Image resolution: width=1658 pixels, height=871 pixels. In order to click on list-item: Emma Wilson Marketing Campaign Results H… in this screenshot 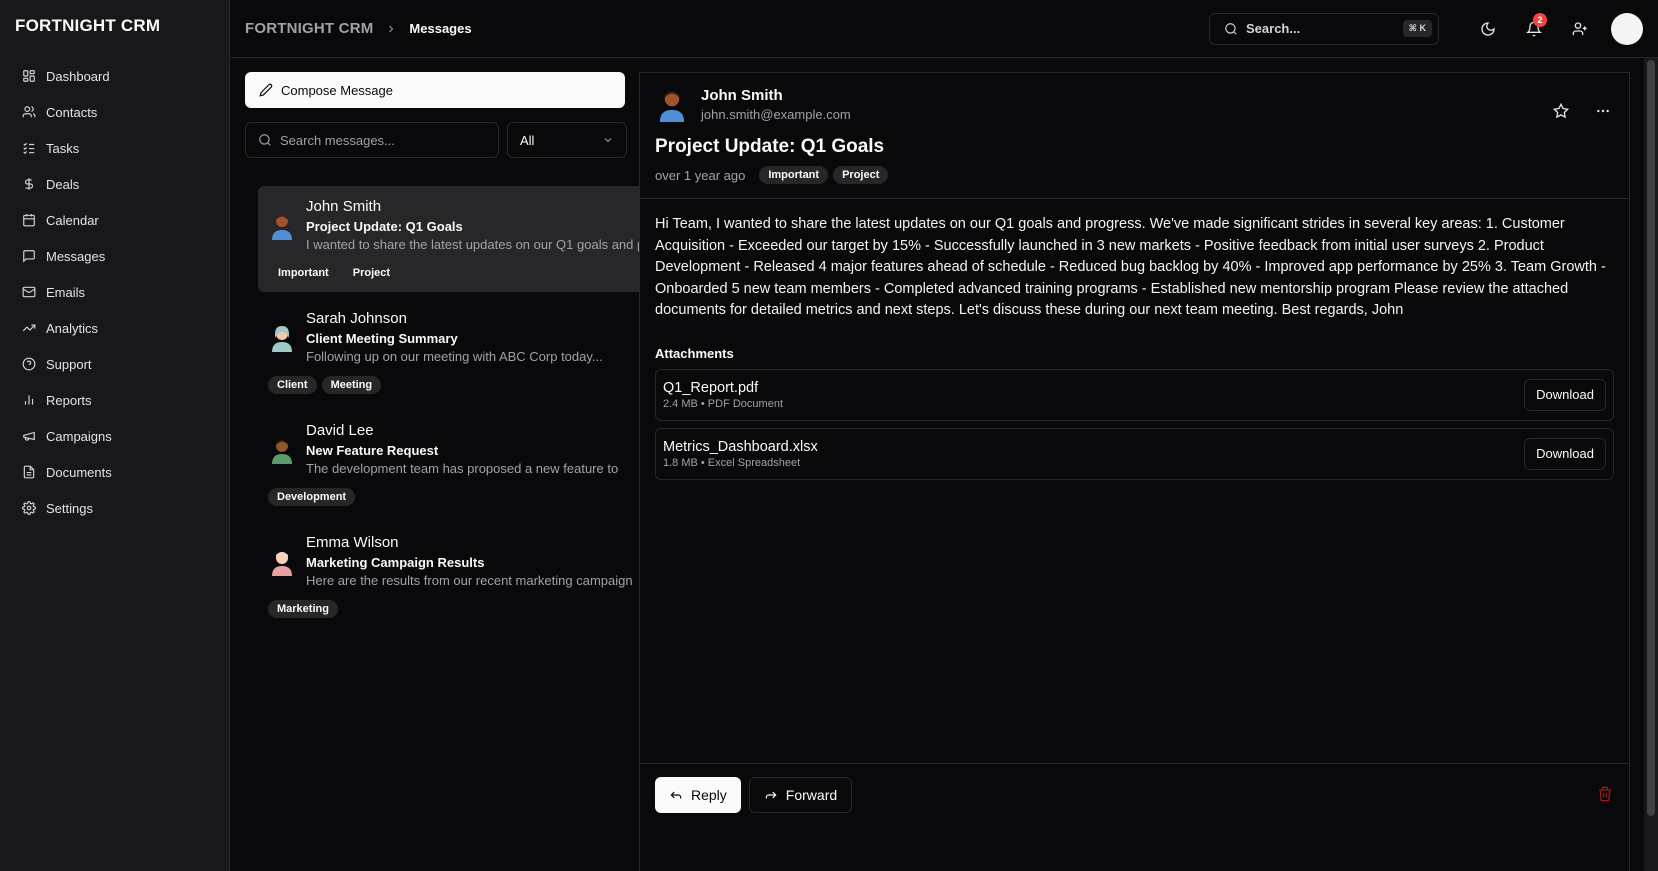, I will do `click(448, 575)`.